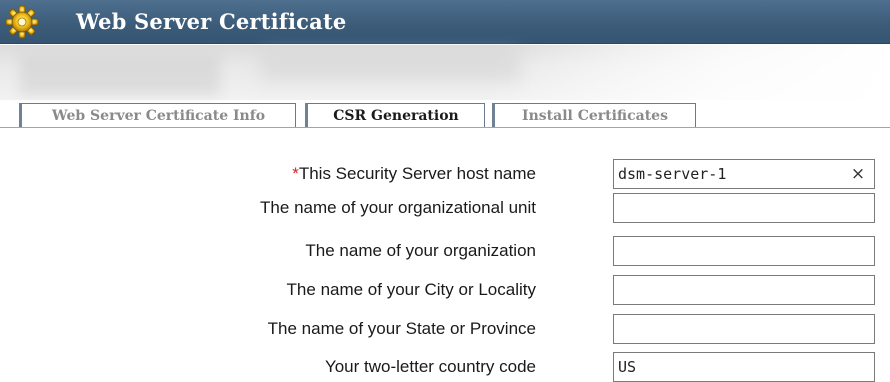 The width and height of the screenshot is (890, 382). What do you see at coordinates (157, 115) in the screenshot?
I see `tab-web-server-certificate-info: Web Server Certificate Info` at bounding box center [157, 115].